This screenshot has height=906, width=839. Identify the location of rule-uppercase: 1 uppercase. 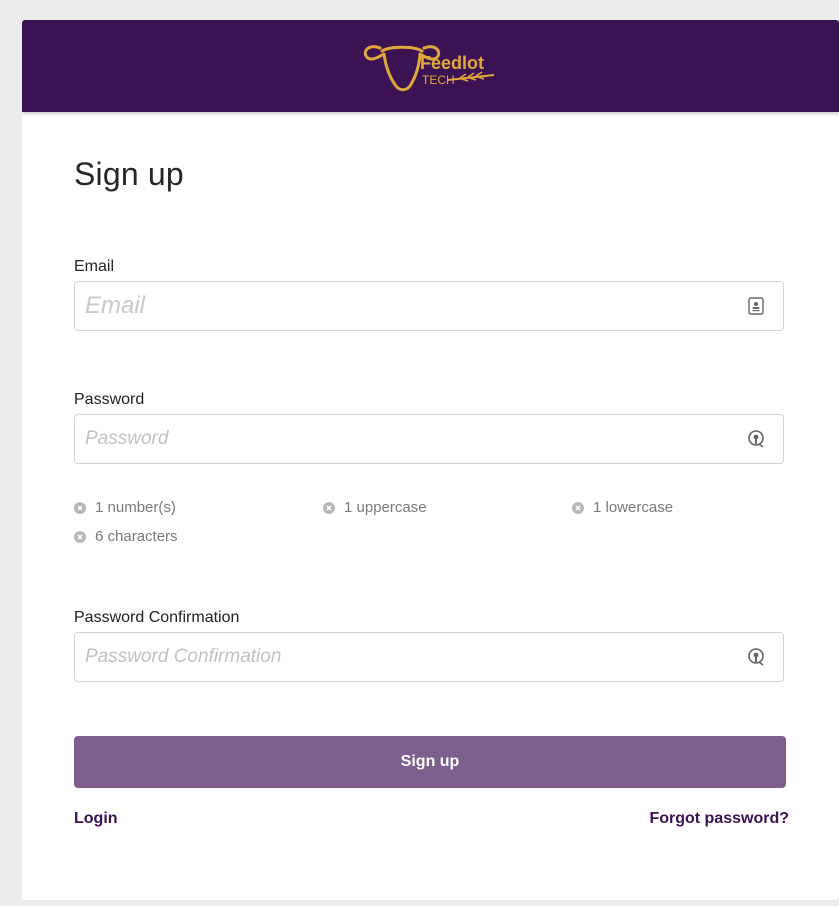
(375, 507).